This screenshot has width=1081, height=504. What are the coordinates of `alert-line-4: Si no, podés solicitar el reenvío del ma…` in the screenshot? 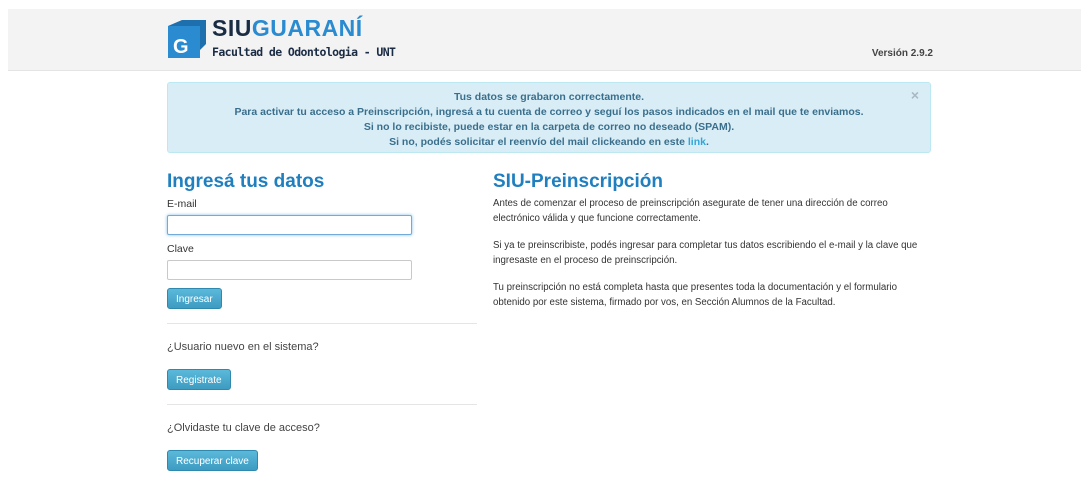 It's located at (549, 142).